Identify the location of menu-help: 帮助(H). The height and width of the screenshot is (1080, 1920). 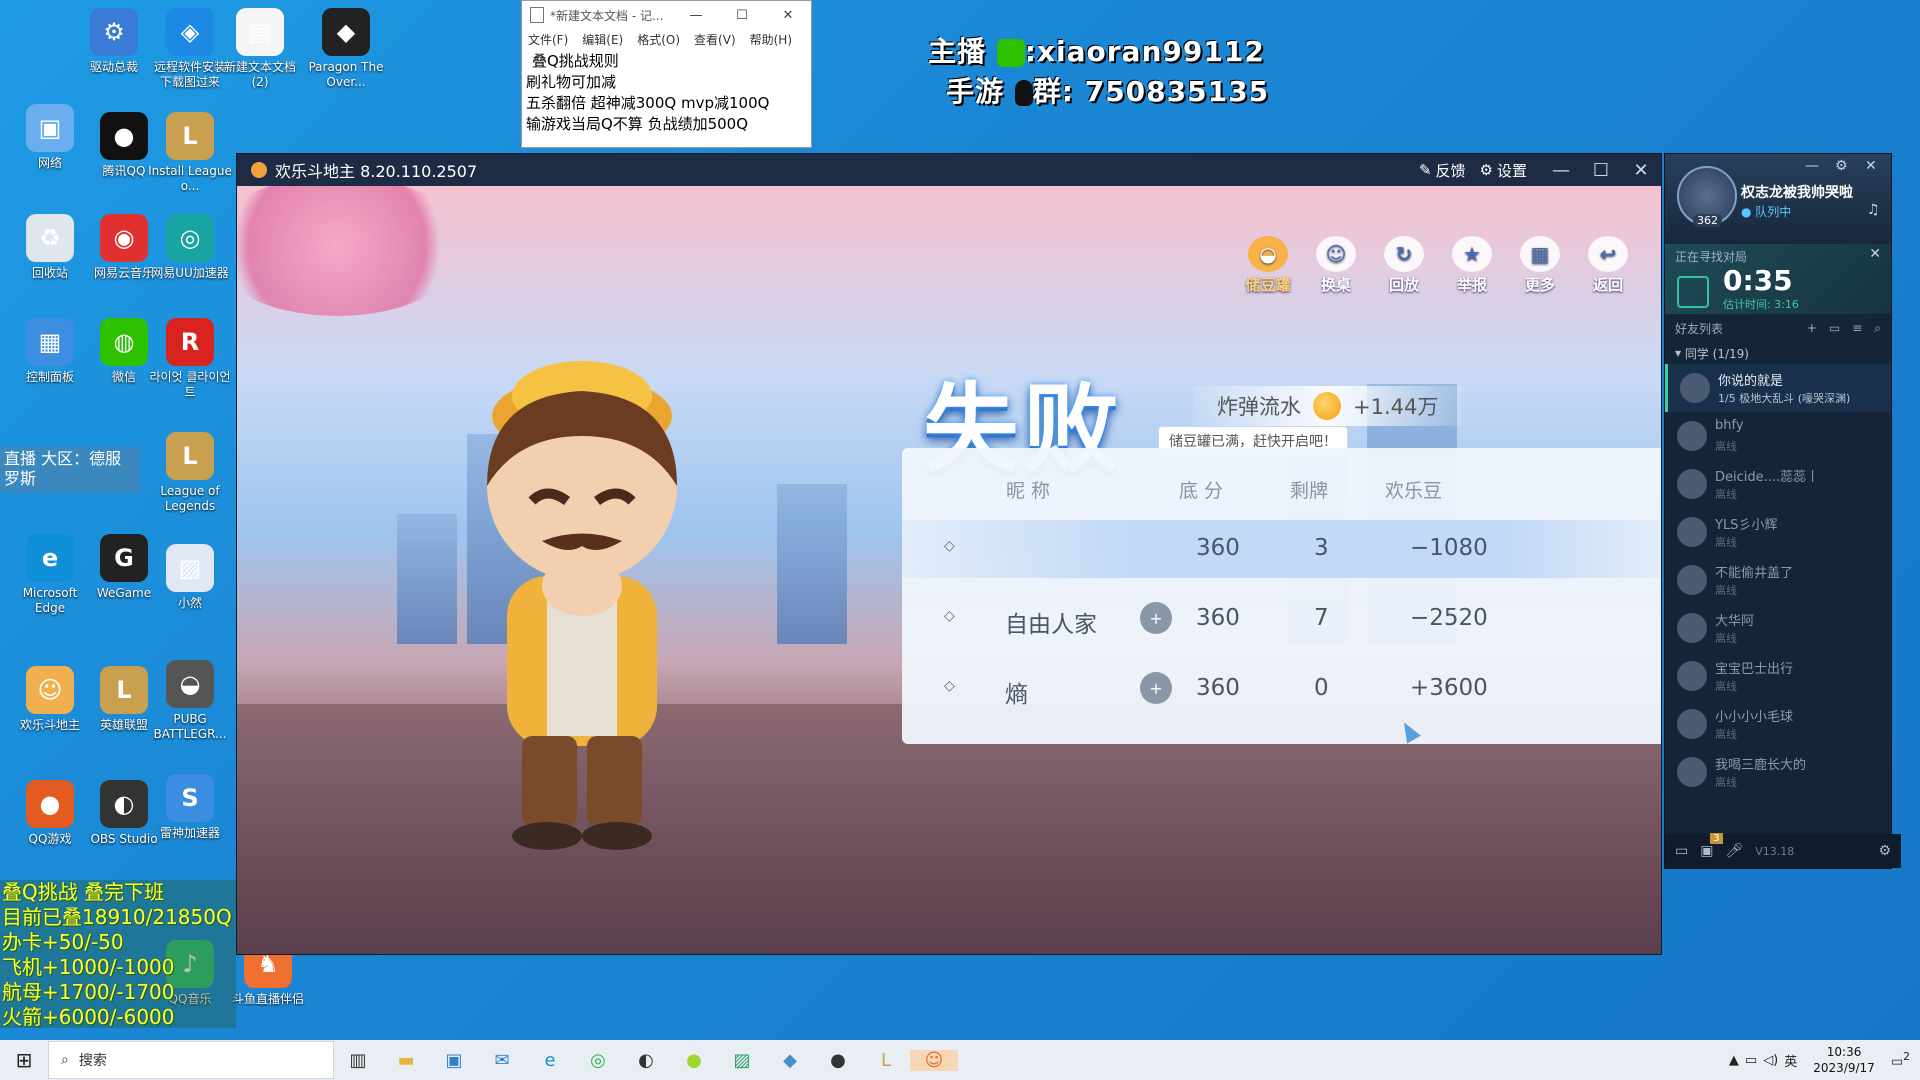
(771, 39).